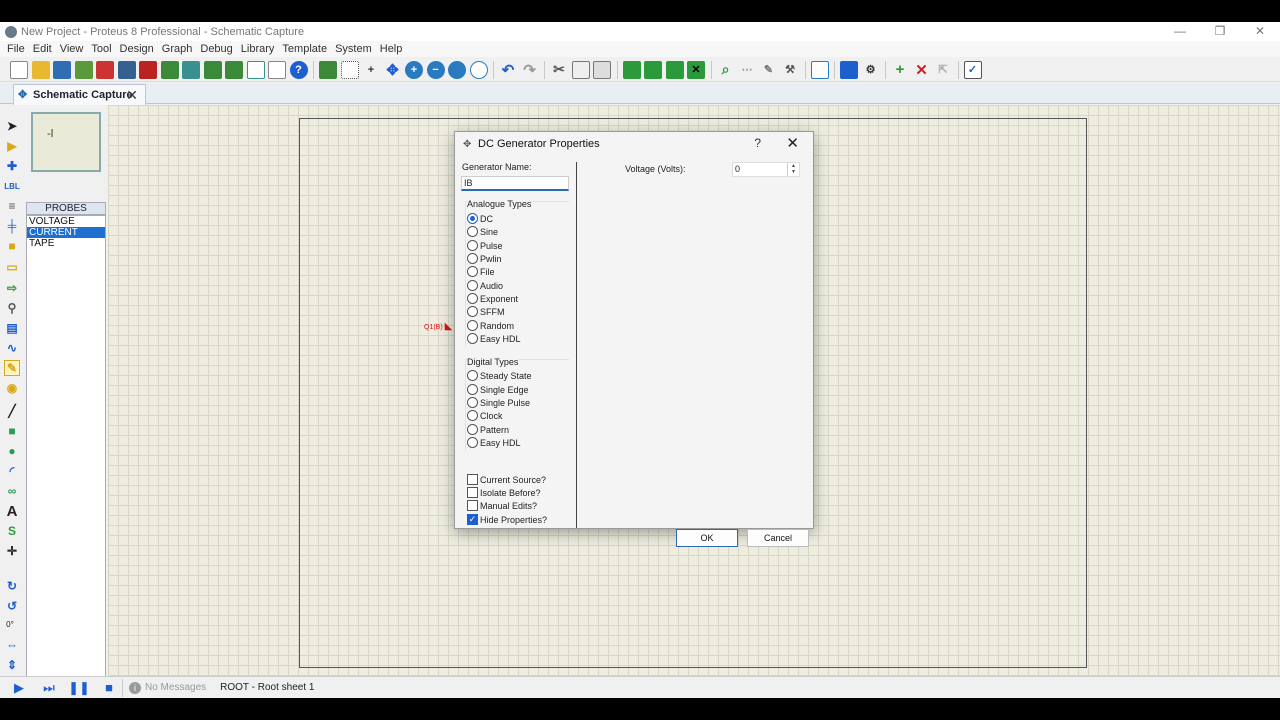 Image resolution: width=1280 pixels, height=720 pixels. I want to click on remove-sheet-icon: ✕, so click(922, 70).